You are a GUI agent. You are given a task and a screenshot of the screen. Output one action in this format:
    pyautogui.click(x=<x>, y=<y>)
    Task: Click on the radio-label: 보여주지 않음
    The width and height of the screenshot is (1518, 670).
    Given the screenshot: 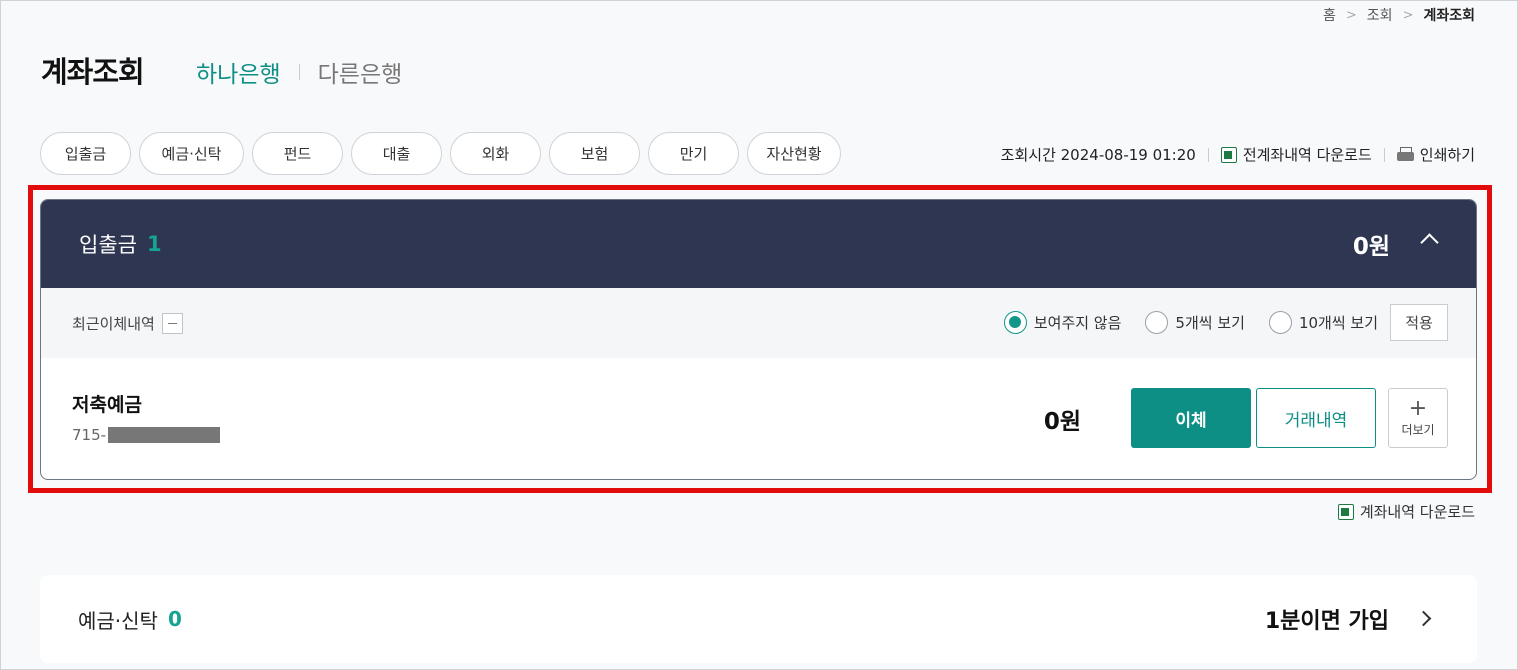 What is the action you would take?
    pyautogui.click(x=1077, y=323)
    